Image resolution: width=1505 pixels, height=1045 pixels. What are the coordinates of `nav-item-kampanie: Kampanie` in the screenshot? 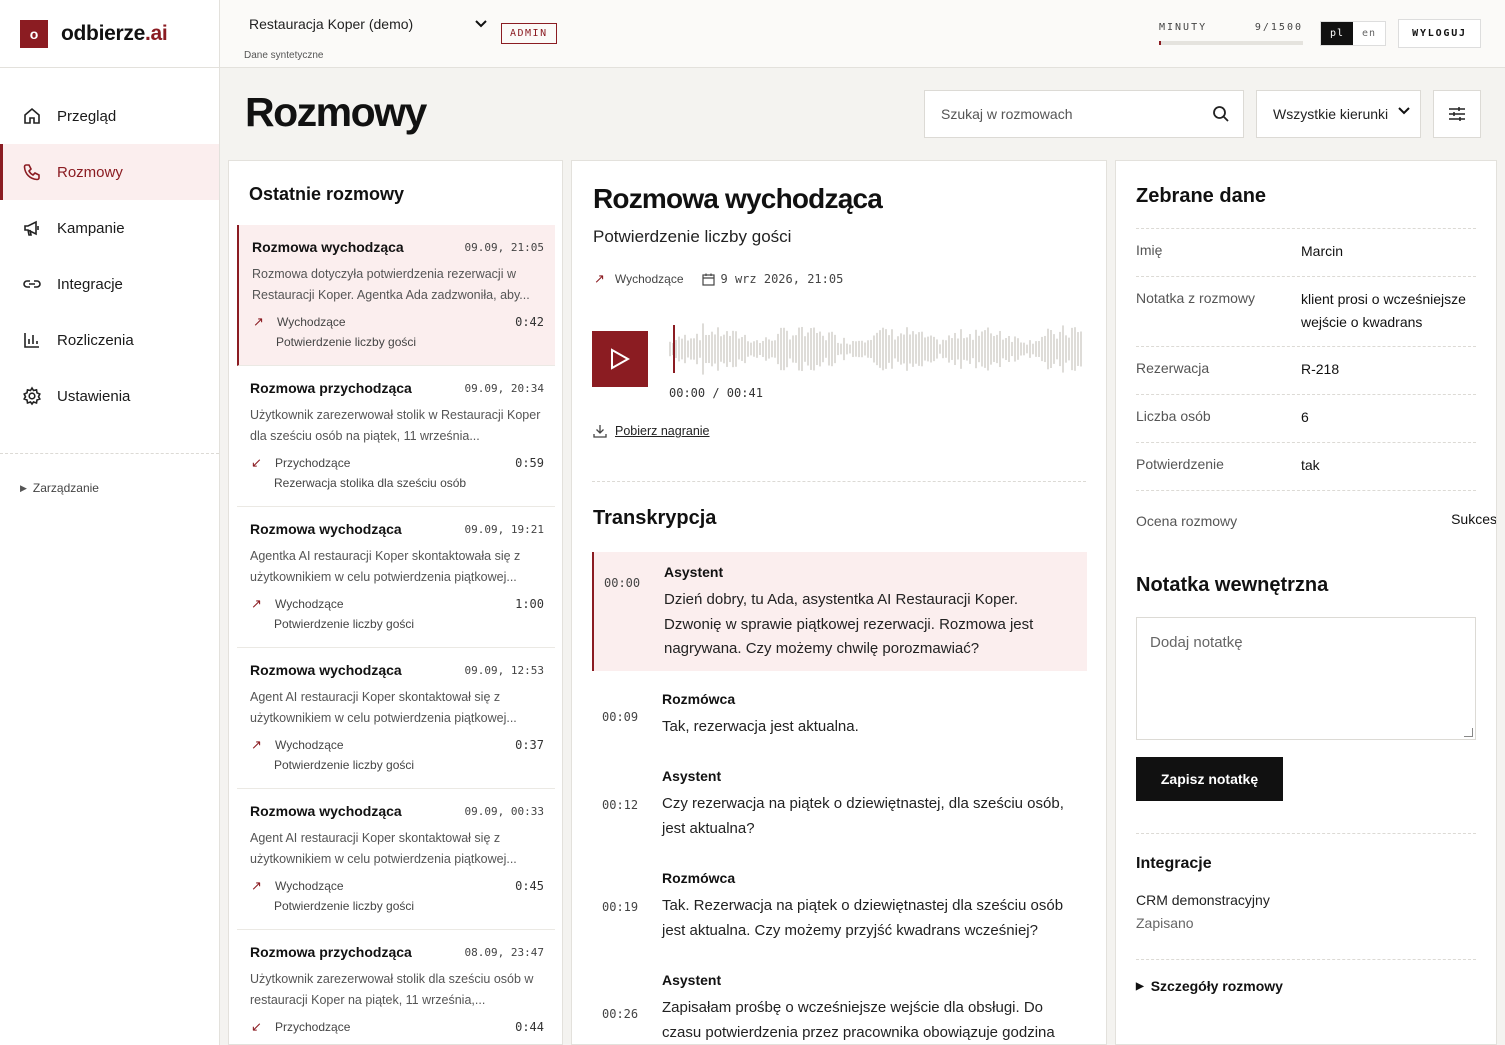 It's located at (109, 228).